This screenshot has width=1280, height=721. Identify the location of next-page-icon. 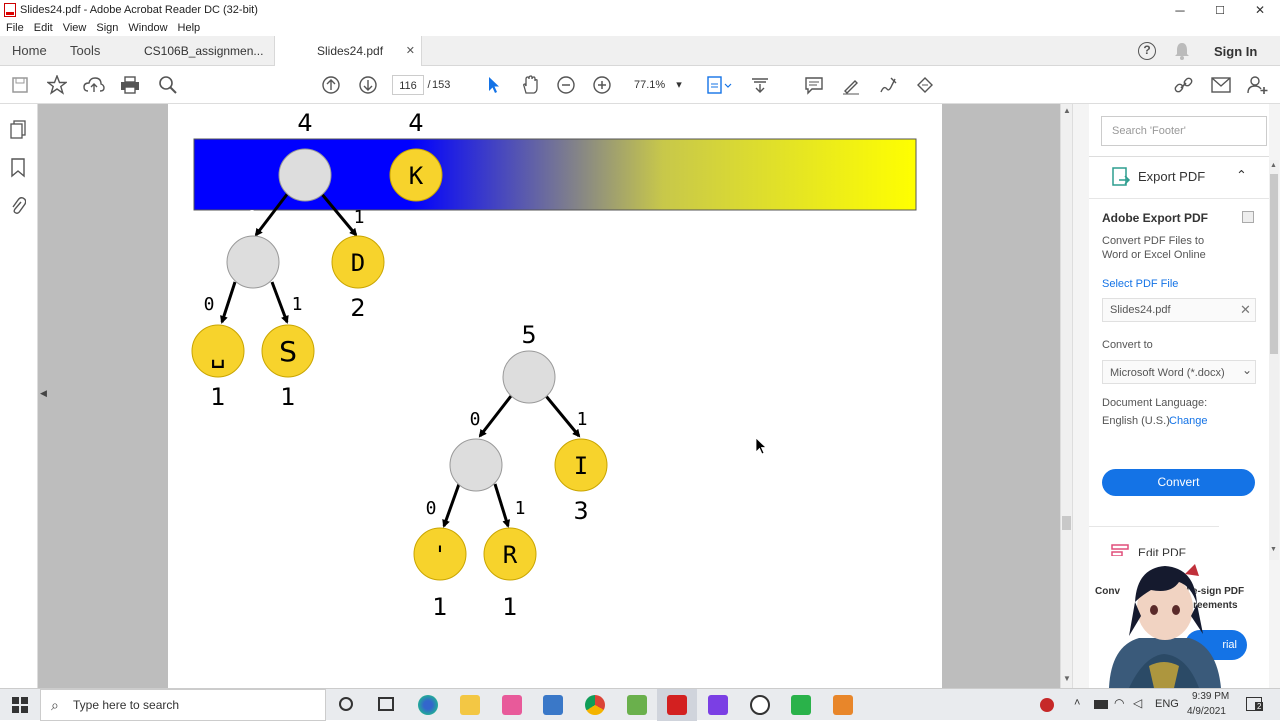
(368, 85).